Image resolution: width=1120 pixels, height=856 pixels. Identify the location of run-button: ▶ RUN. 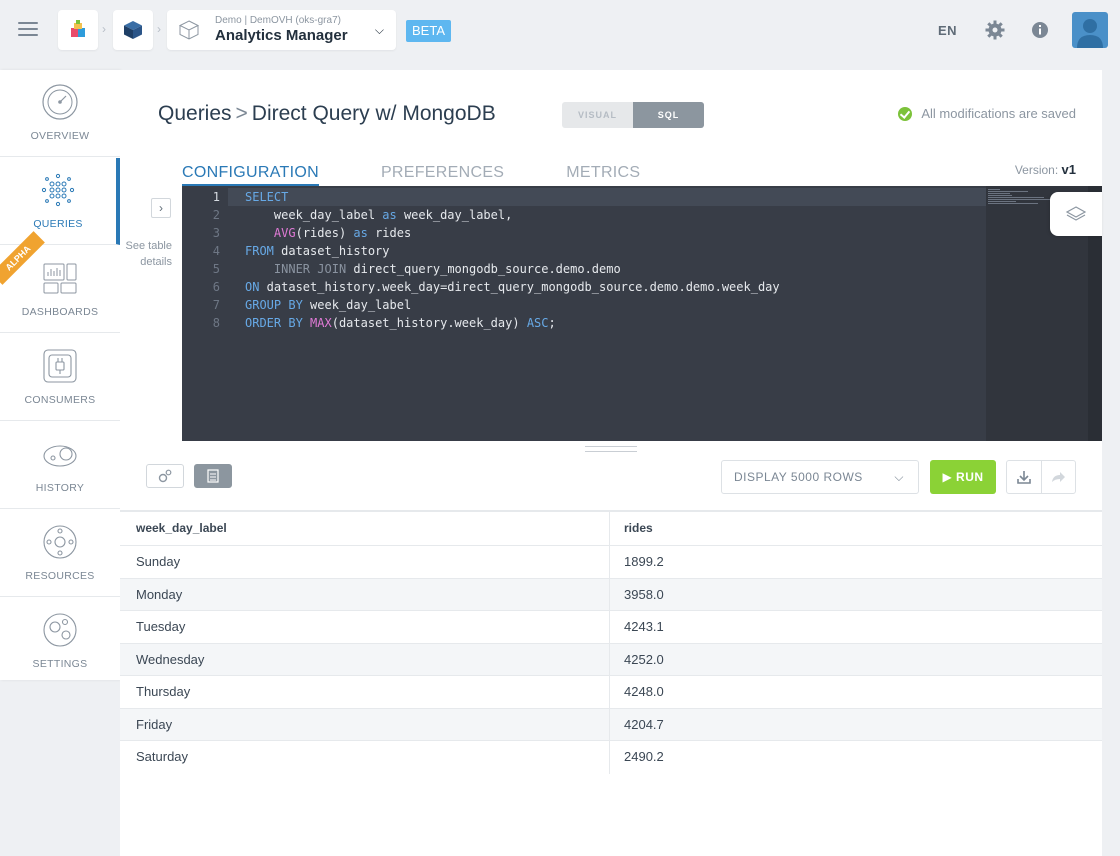
(963, 477).